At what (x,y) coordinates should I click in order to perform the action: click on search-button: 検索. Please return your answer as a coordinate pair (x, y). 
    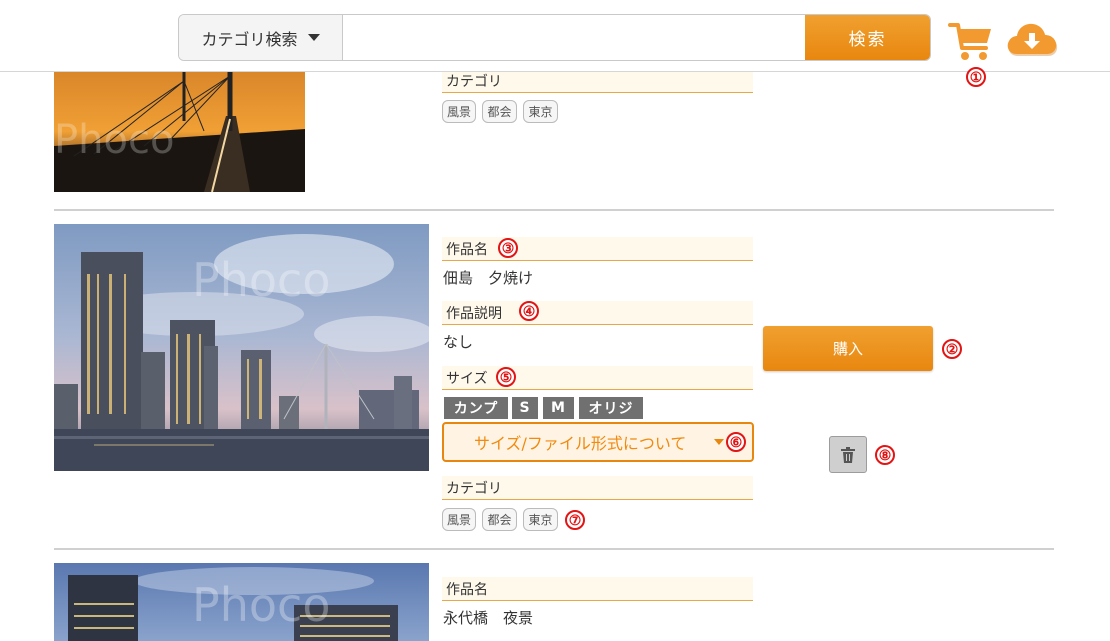
    Looking at the image, I should click on (867, 37).